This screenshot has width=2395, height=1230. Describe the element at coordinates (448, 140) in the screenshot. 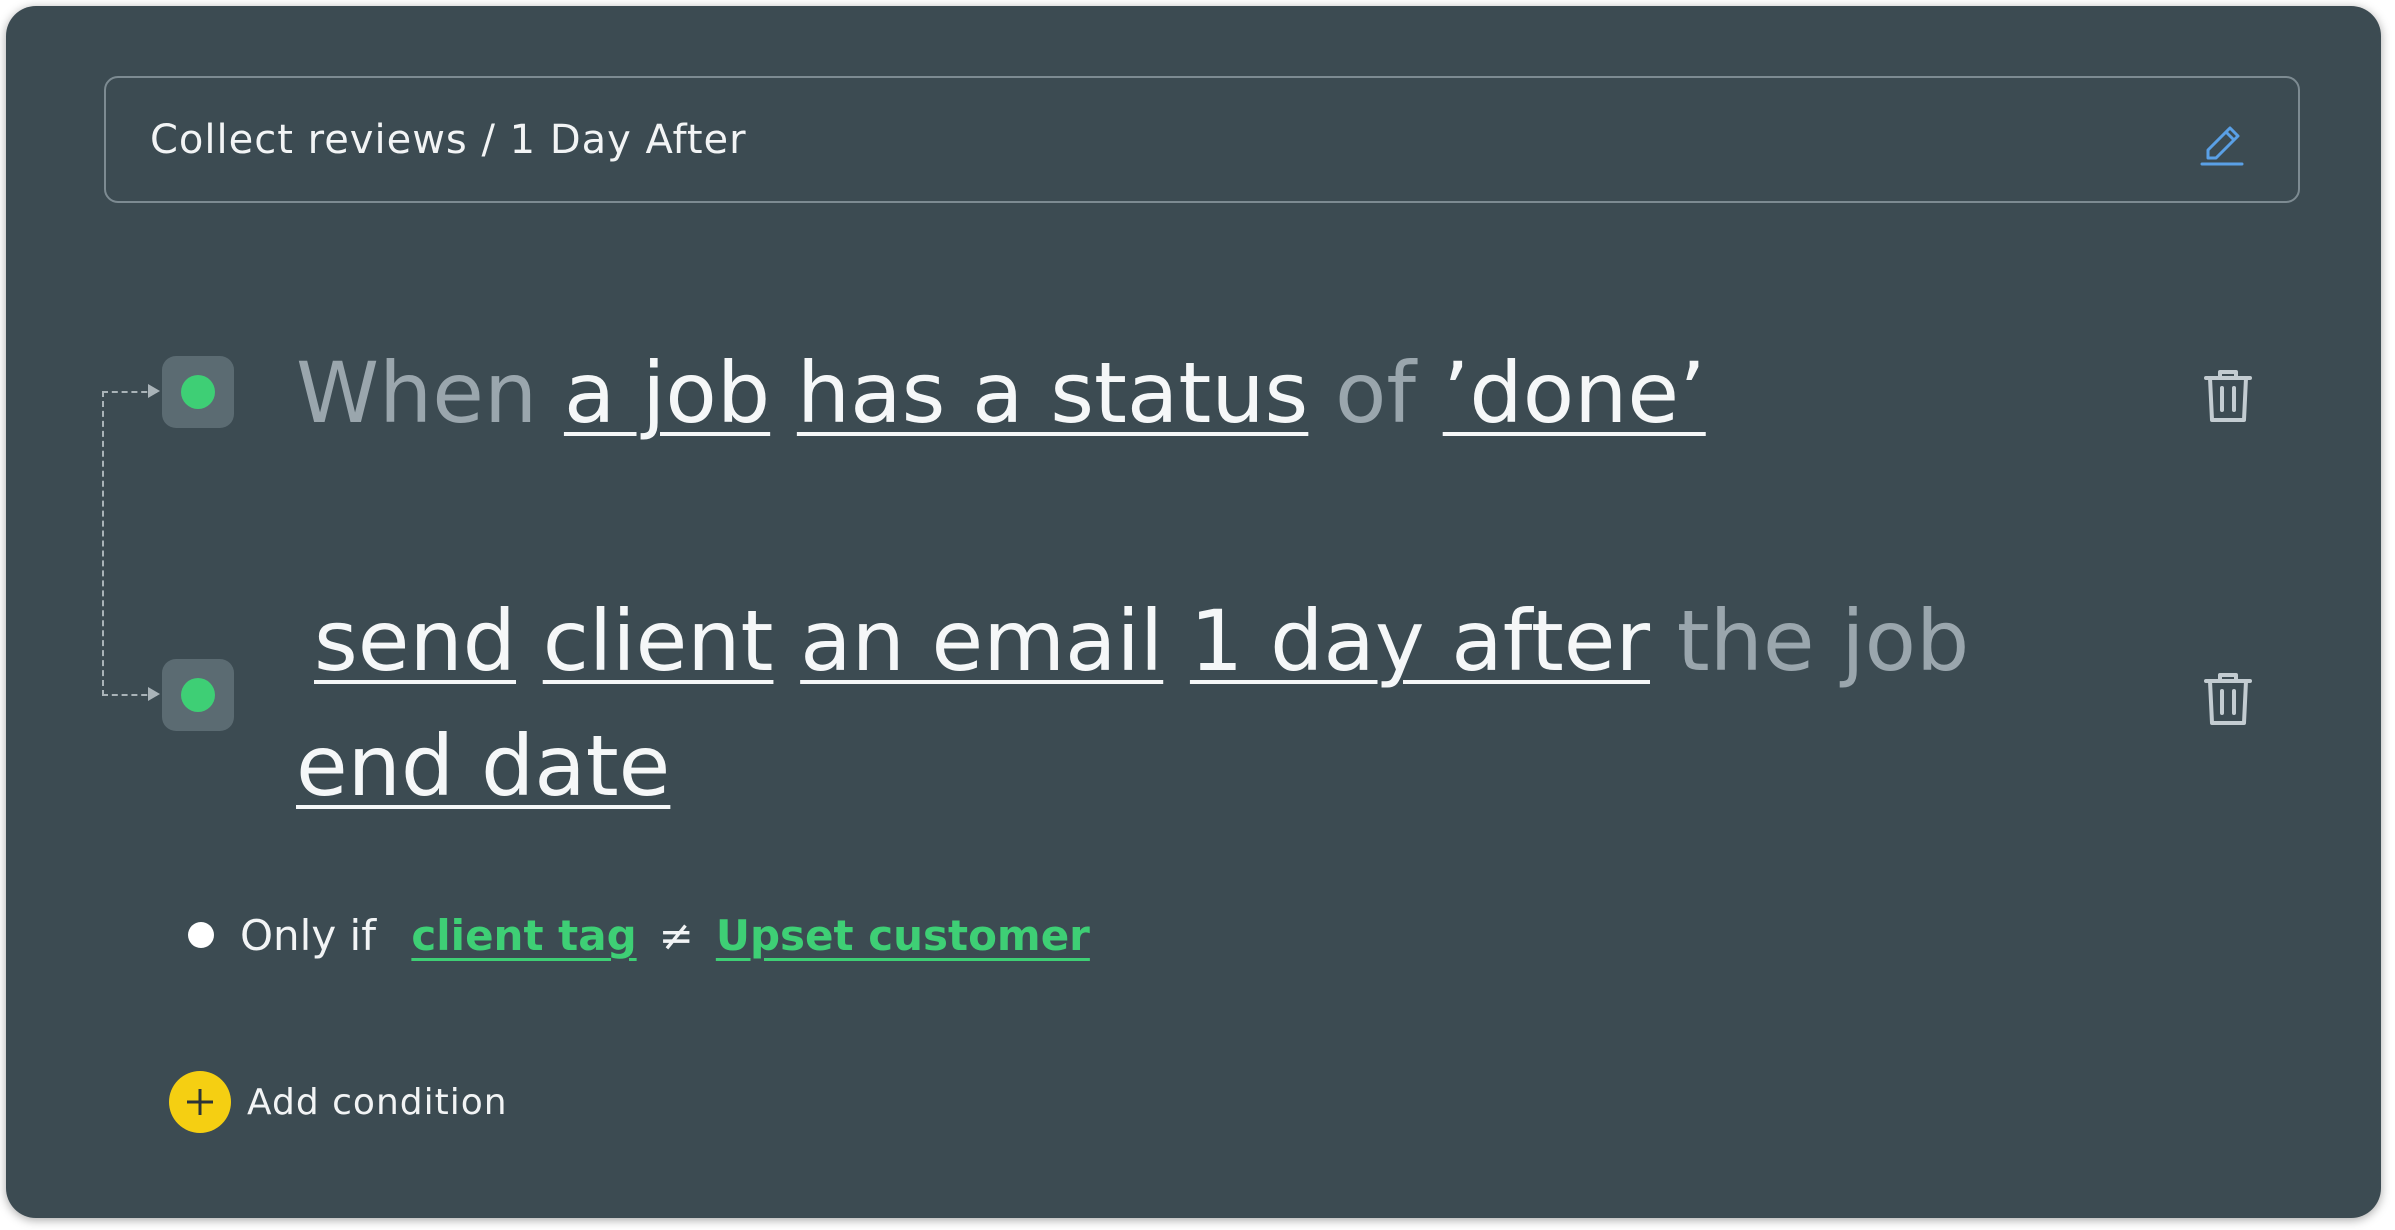

I see `automation-title: Collect reviews / 1 Day After` at that location.